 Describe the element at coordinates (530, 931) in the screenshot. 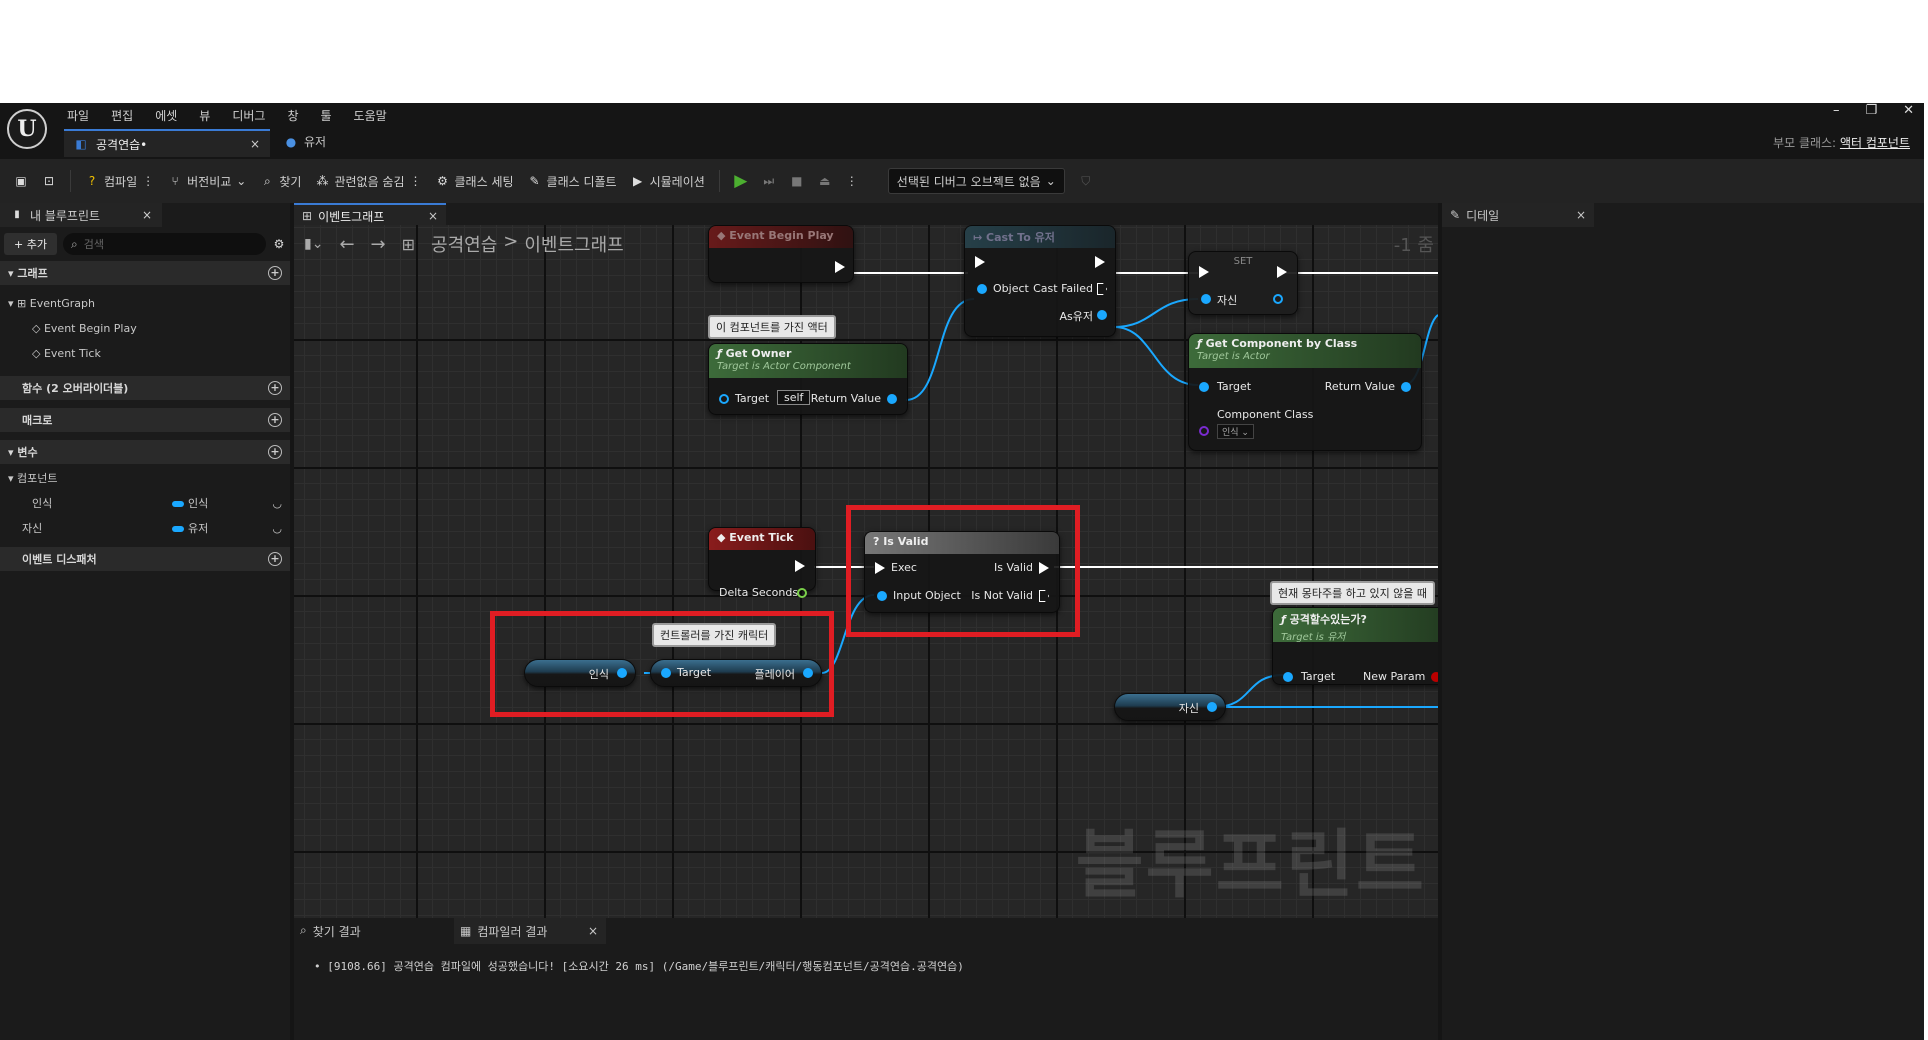

I see `tab-compiler-results: ▦ 컴파일러 결과 ×` at that location.